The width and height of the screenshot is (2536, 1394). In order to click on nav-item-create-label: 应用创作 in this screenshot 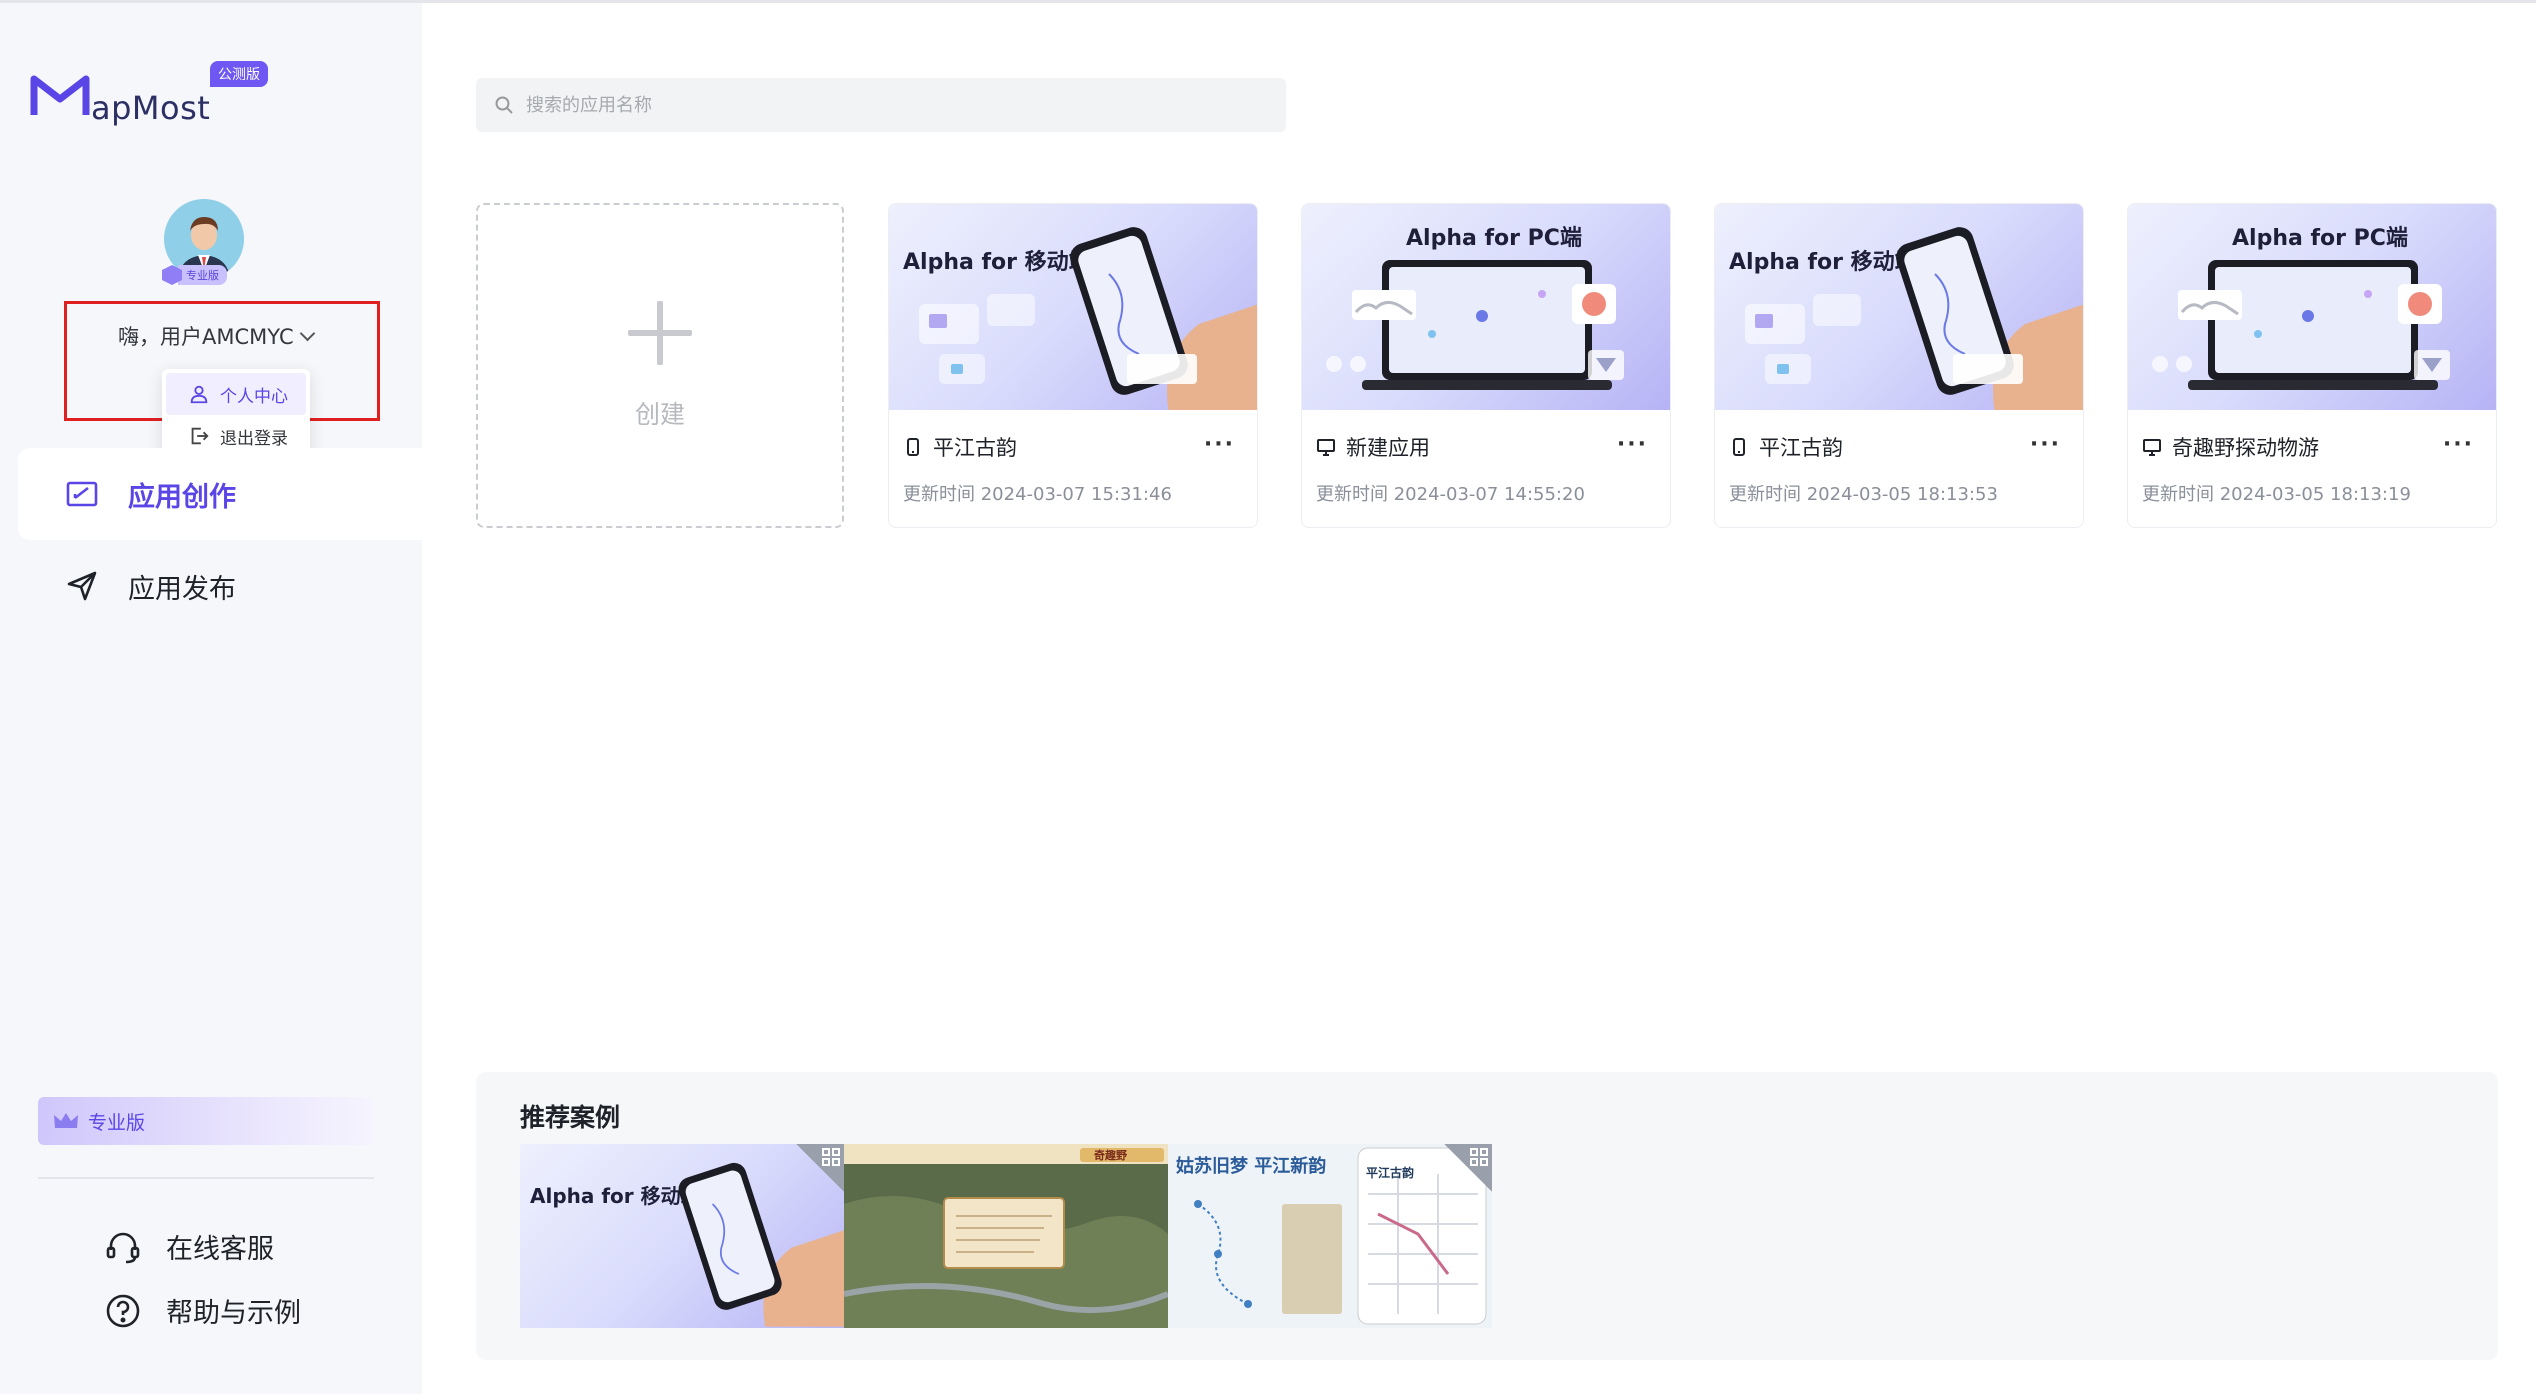, I will do `click(182, 497)`.